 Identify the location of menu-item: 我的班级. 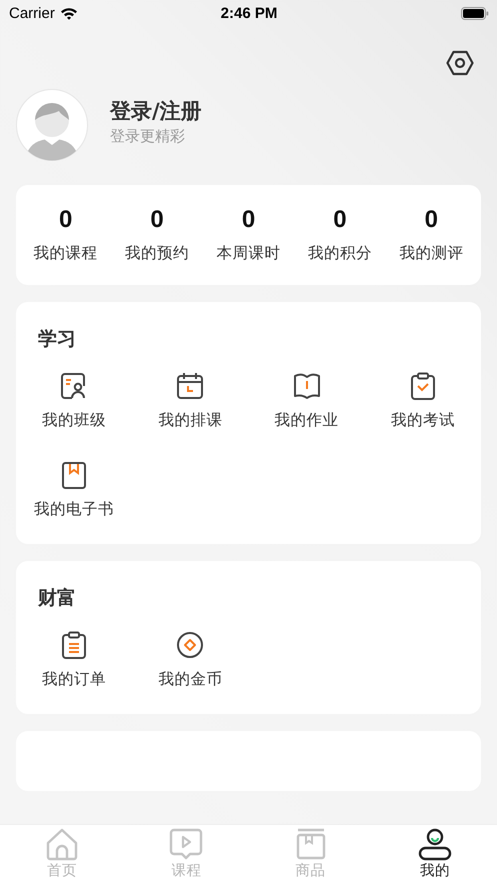
(74, 401).